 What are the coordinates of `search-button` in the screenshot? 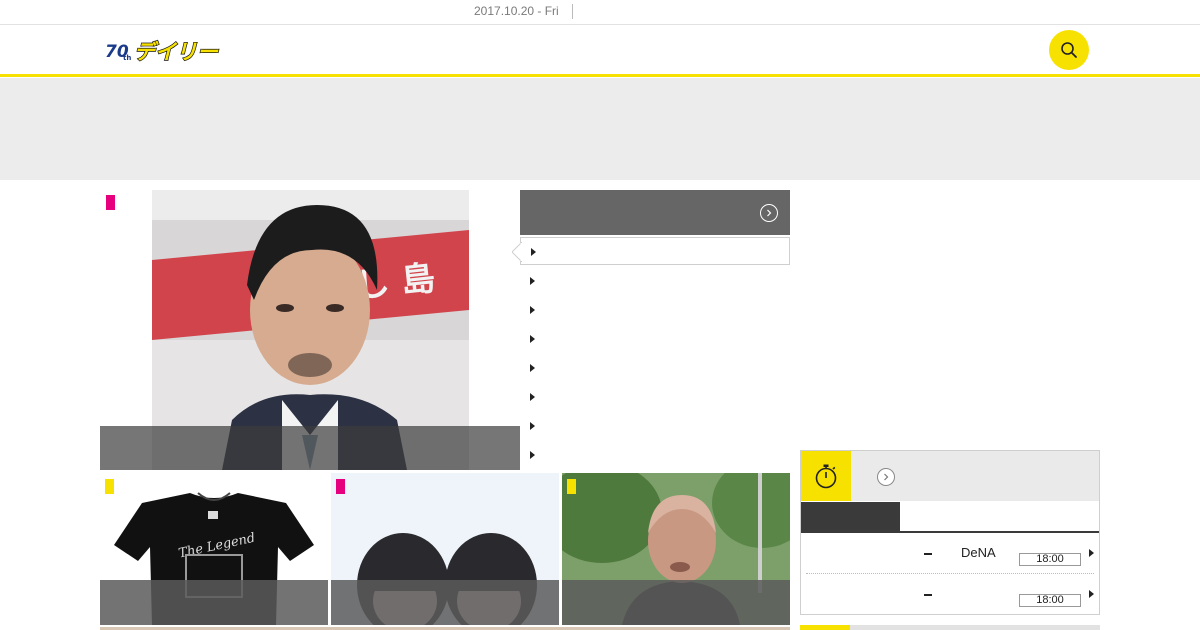 It's located at (1069, 50).